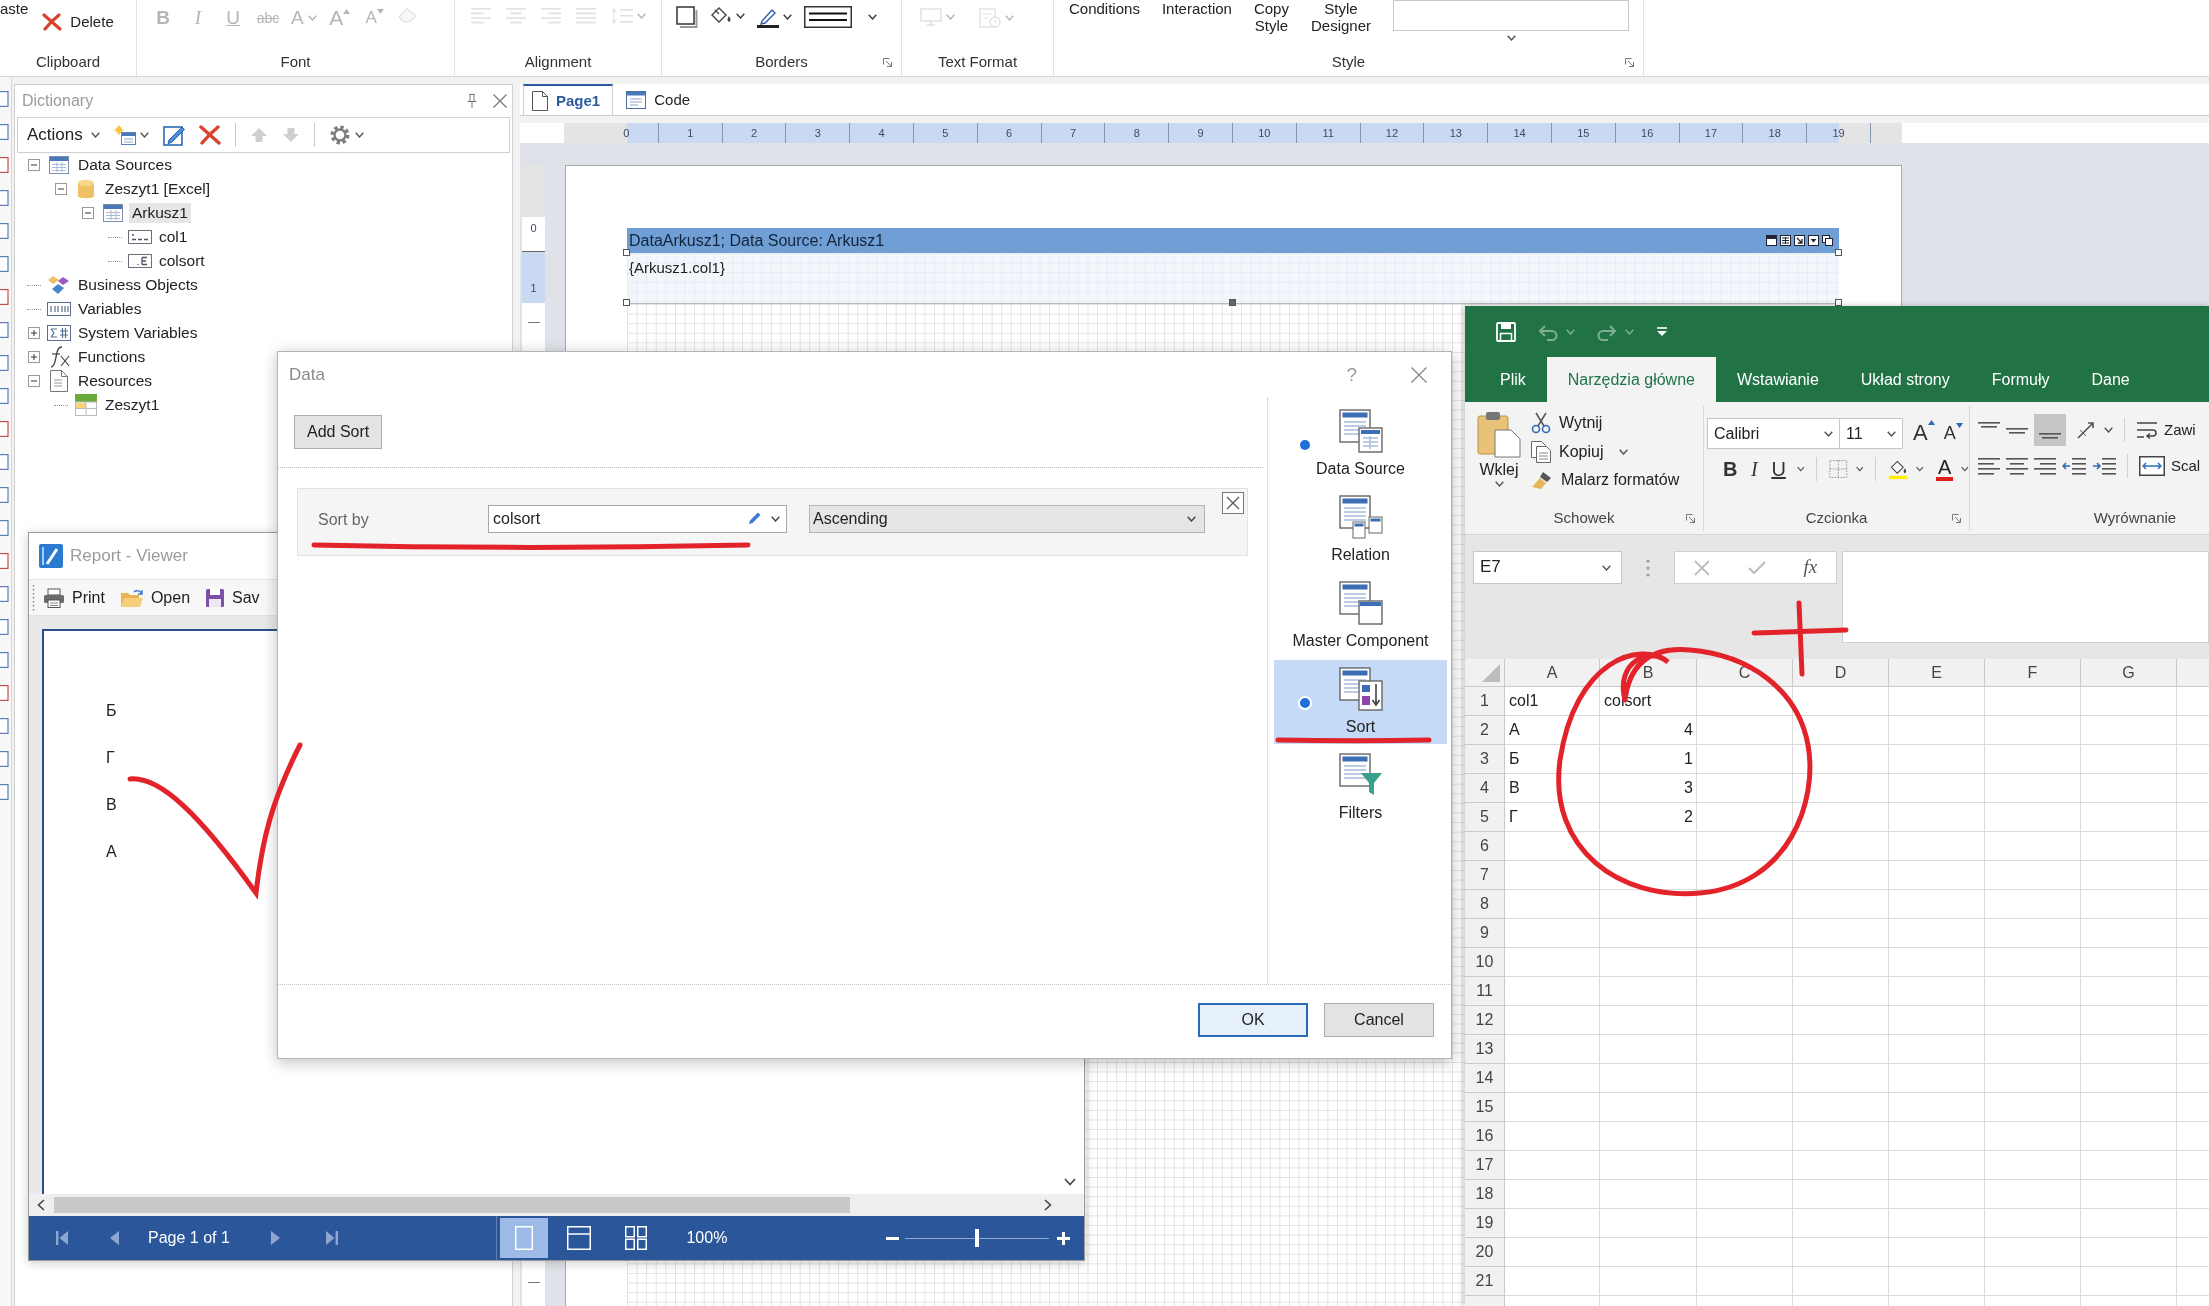 This screenshot has height=1306, width=2209. I want to click on ribbon-button: Interaction, so click(1196, 9).